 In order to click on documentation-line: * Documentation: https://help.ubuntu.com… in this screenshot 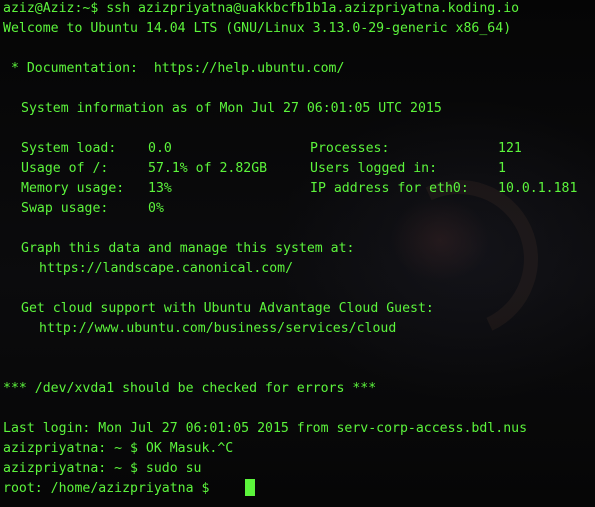, I will do `click(174, 68)`.